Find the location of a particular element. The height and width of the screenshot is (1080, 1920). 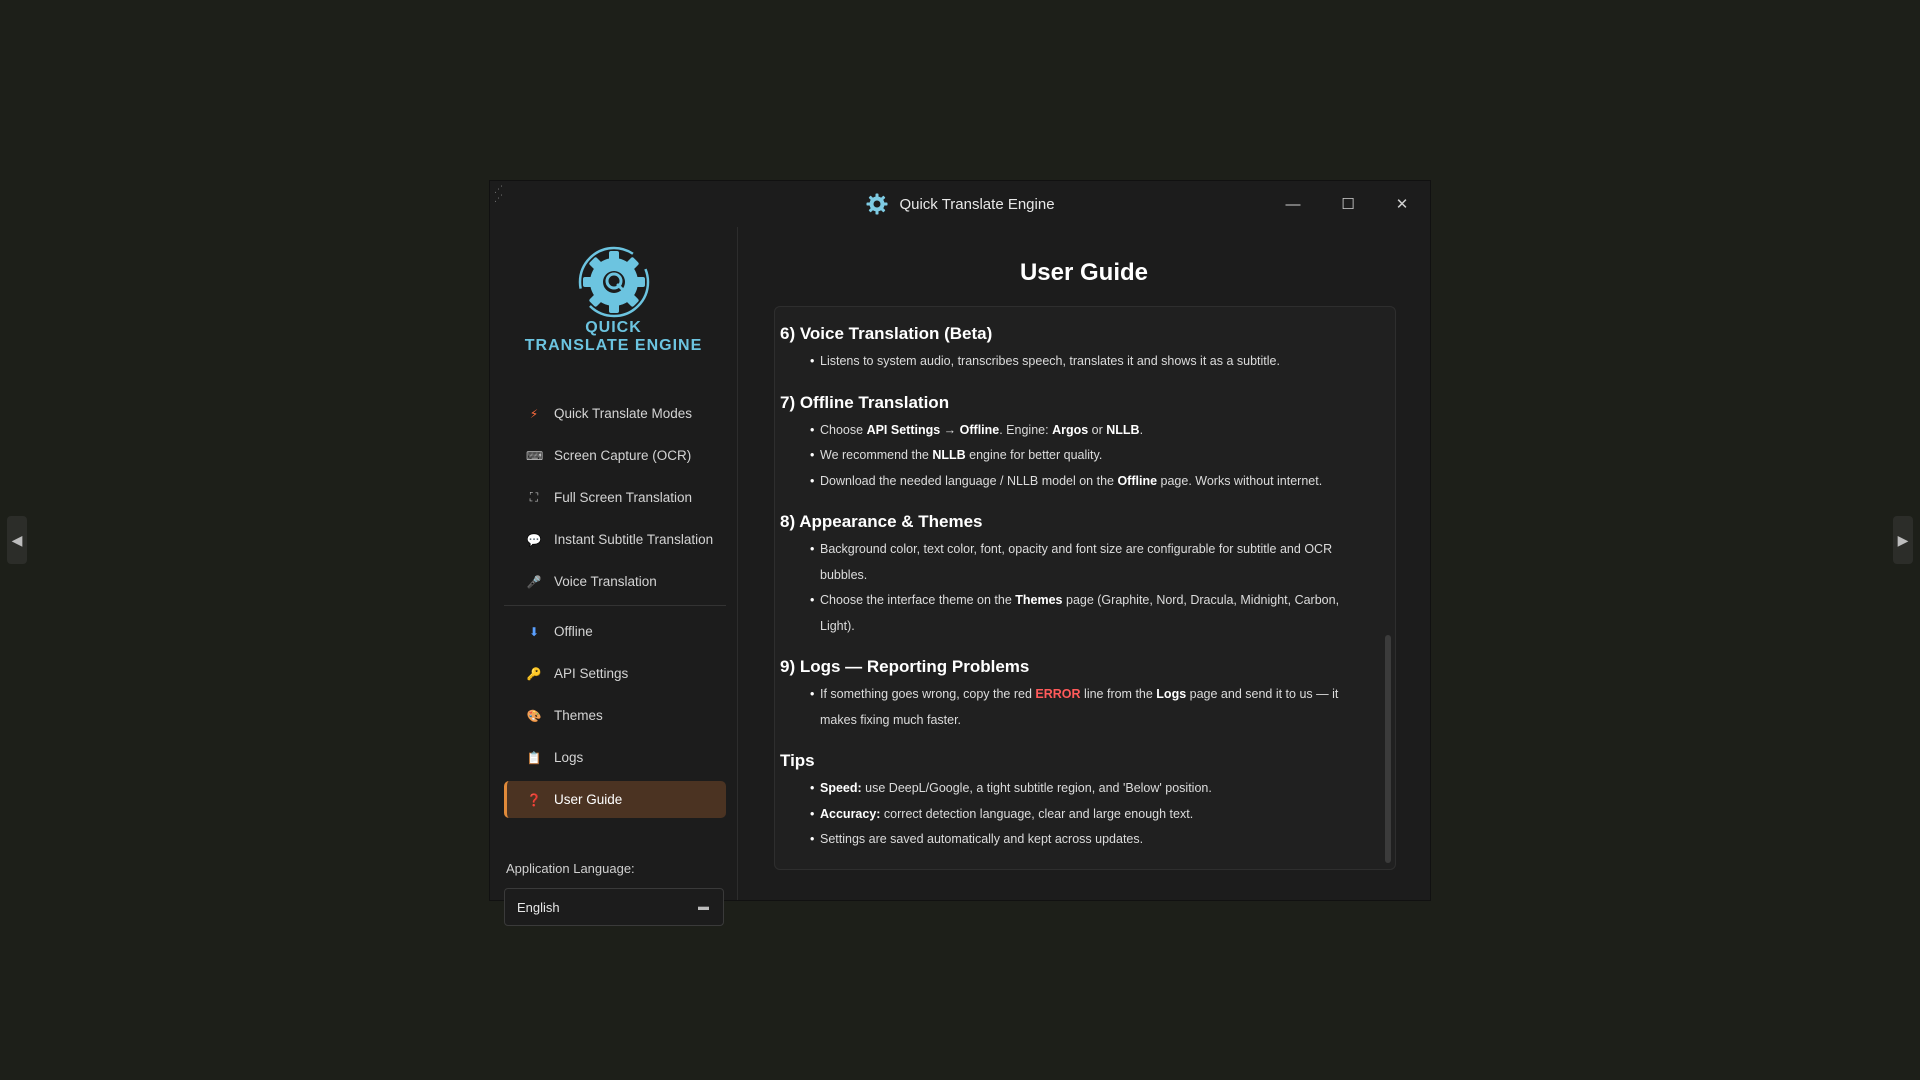

maximize-button: ☐ is located at coordinates (1348, 204).